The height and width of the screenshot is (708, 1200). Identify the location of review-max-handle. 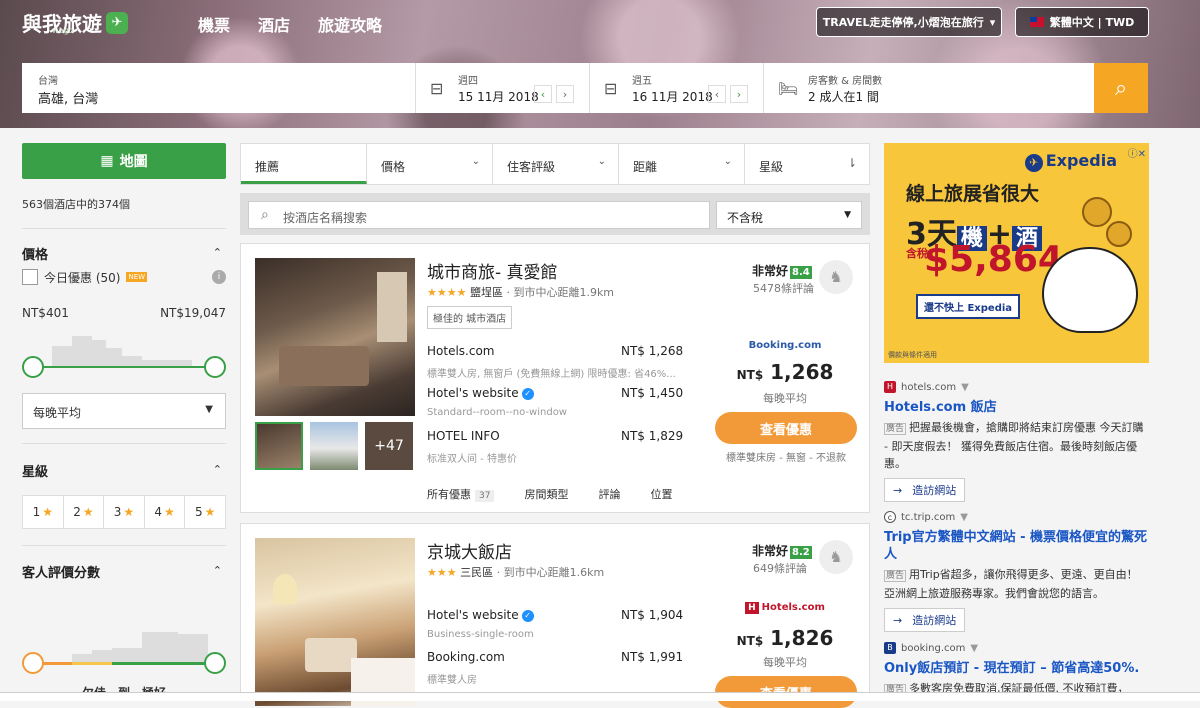
(215, 663).